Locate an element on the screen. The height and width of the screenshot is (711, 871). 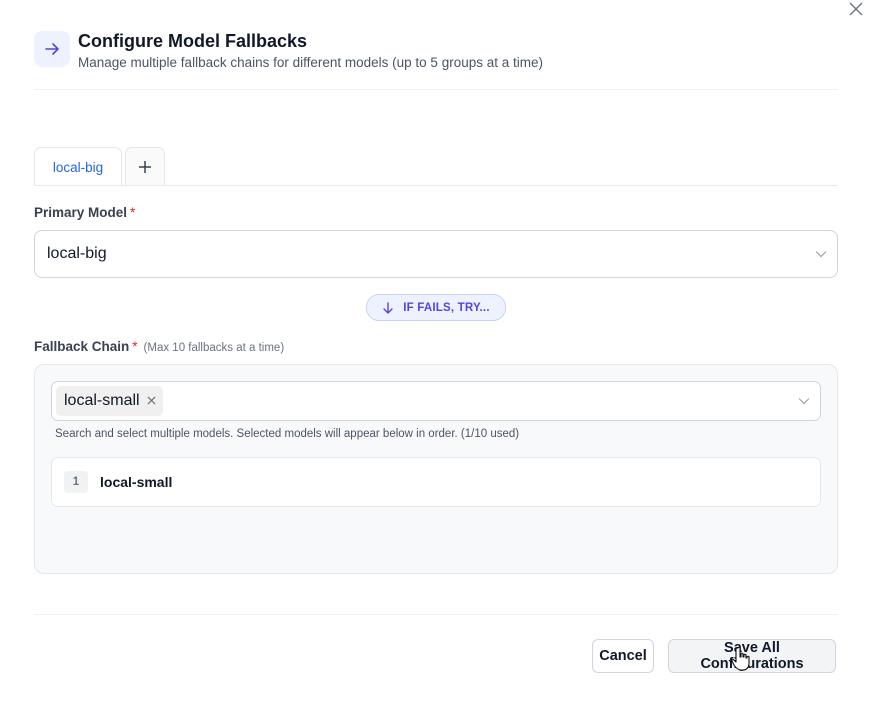
fallback-chain-label-text: Fallback Chain is located at coordinates (82, 346).